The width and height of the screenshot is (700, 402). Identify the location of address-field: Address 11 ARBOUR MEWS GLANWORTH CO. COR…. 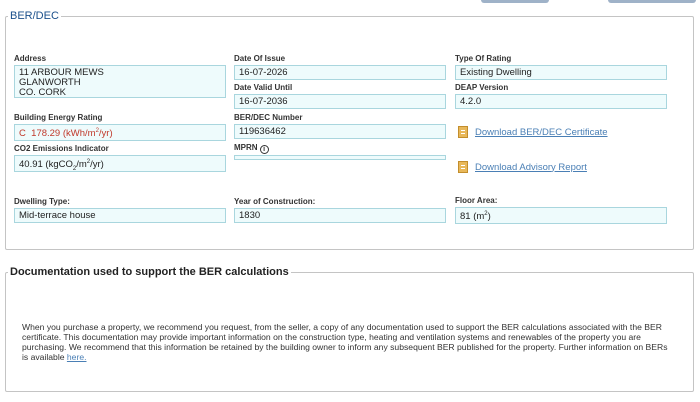
(120, 76).